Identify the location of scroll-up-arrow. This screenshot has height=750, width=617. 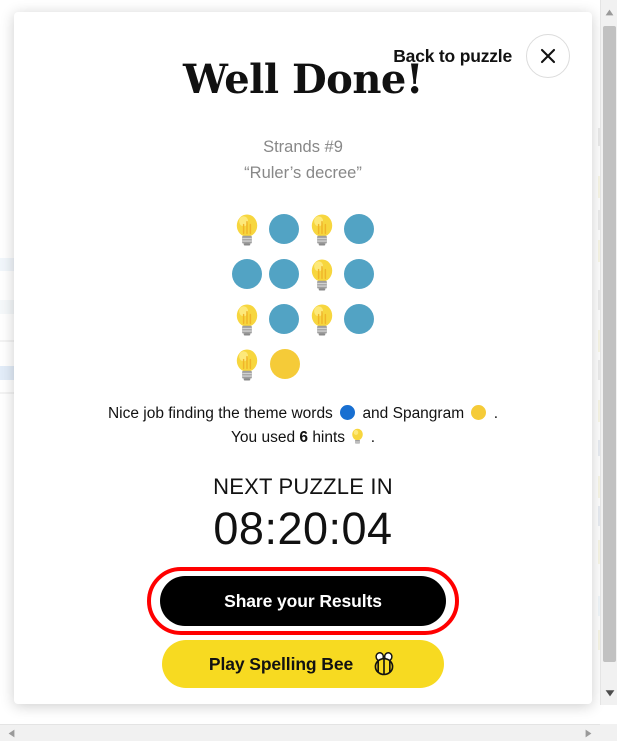
(609, 12).